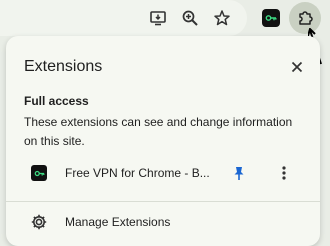 Image resolution: width=330 pixels, height=246 pixels. What do you see at coordinates (39, 173) in the screenshot?
I see `vpn-key-icon` at bounding box center [39, 173].